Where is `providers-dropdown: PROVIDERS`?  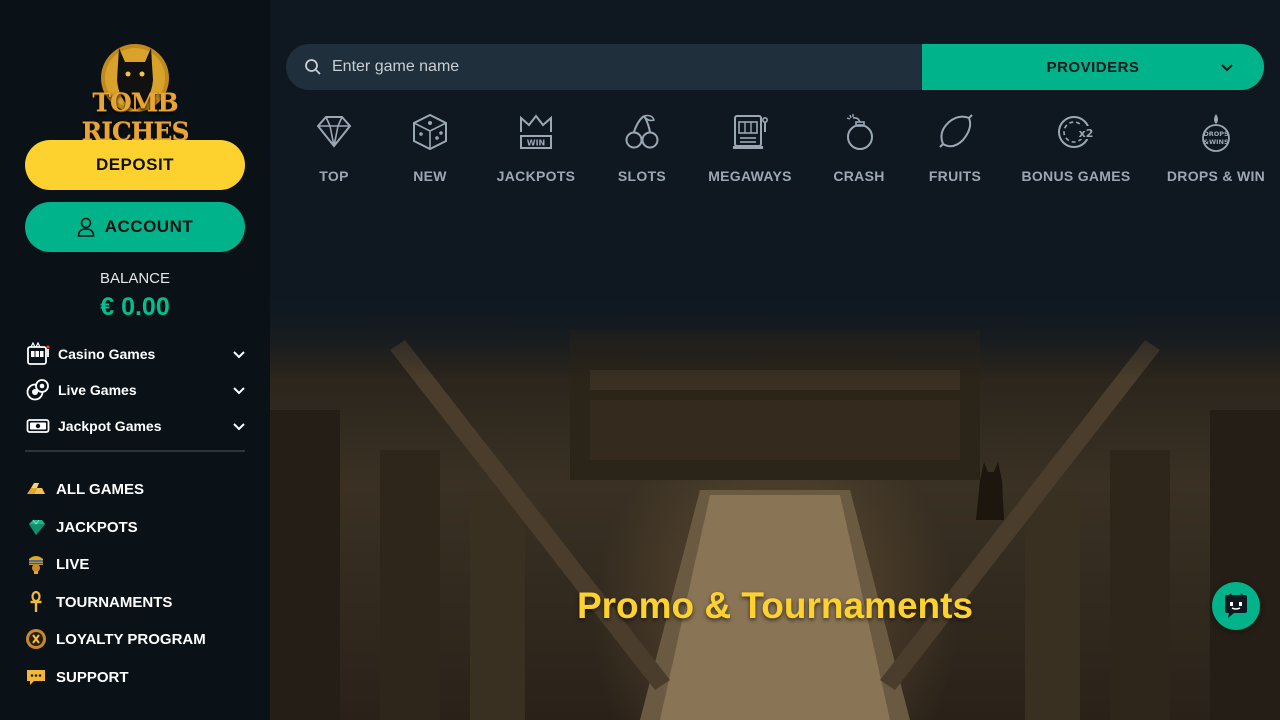 providers-dropdown: PROVIDERS is located at coordinates (1093, 67).